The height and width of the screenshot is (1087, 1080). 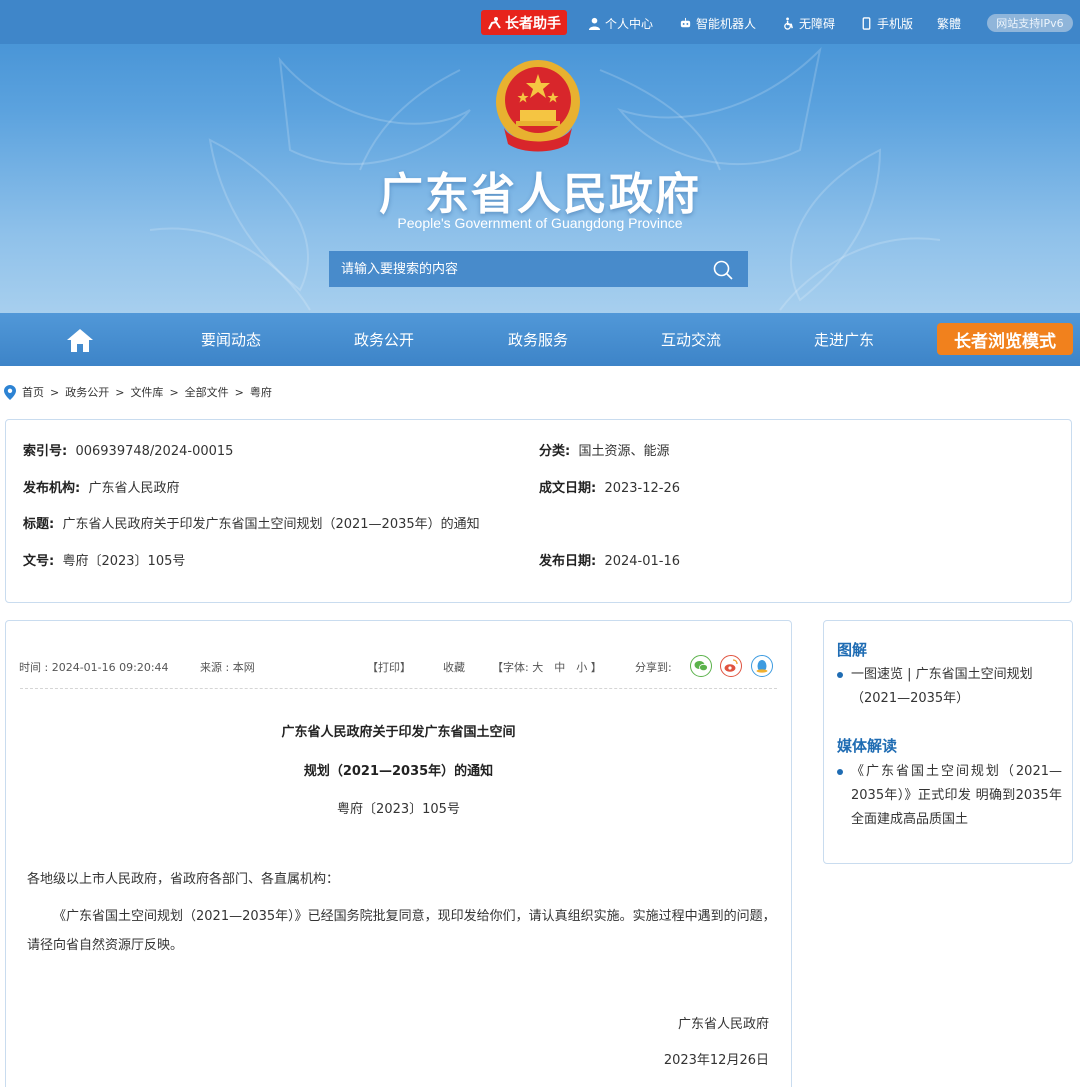 I want to click on meta-publisher: 发布机构: 广东省人民政府, so click(x=101, y=486).